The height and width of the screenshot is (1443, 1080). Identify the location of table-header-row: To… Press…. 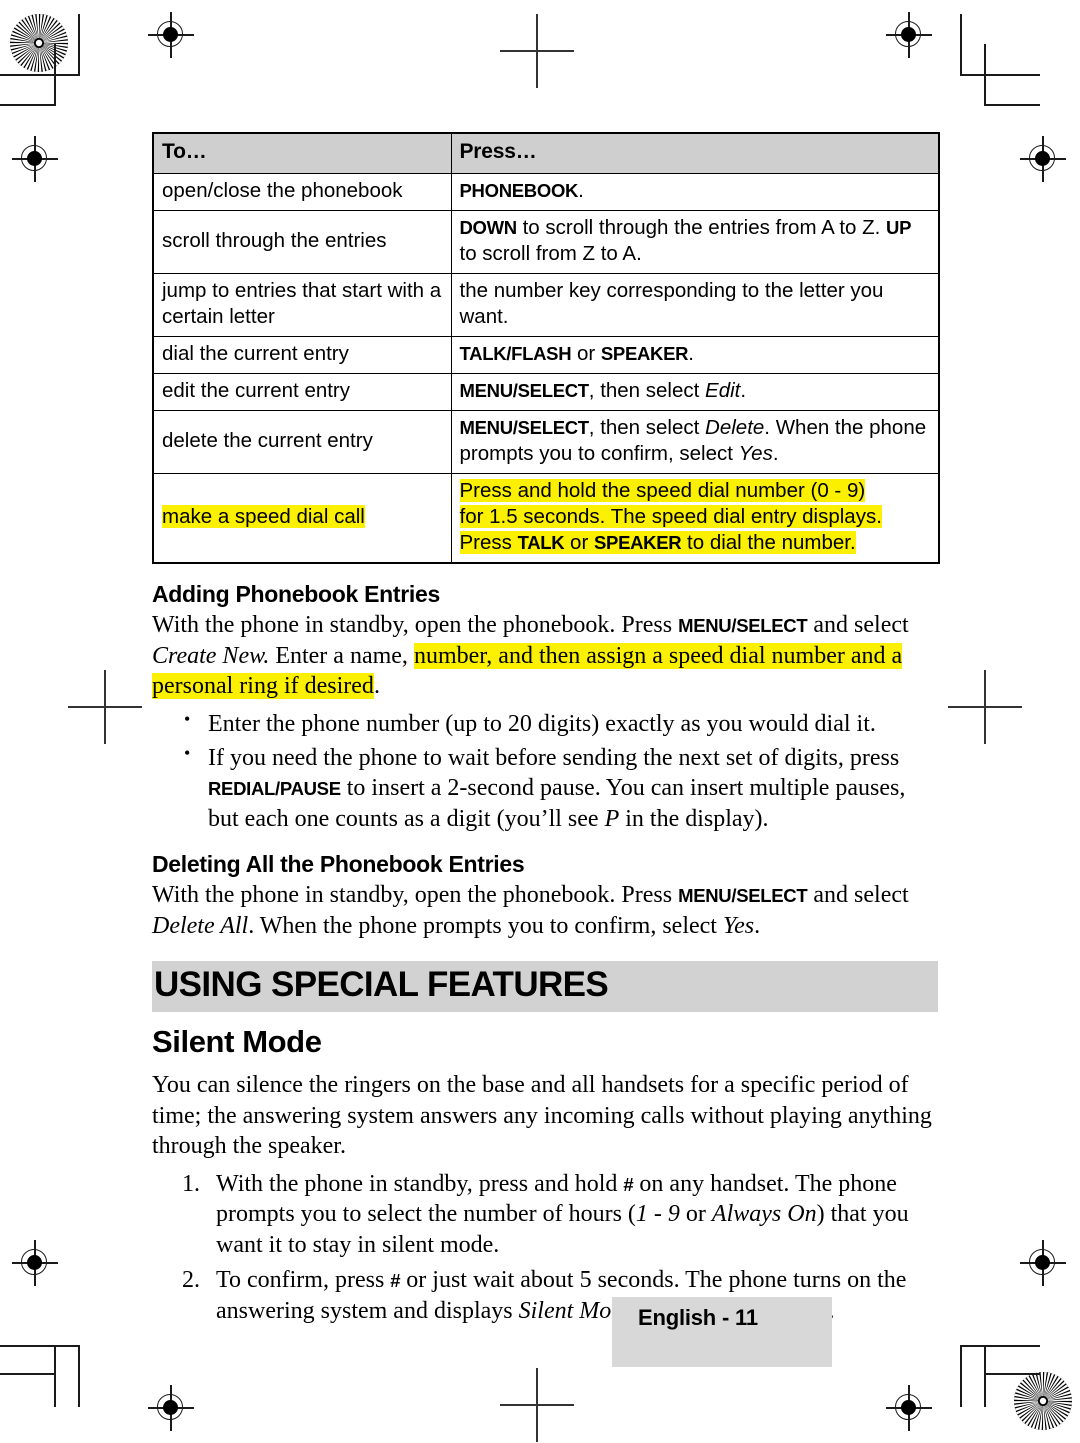
(546, 153).